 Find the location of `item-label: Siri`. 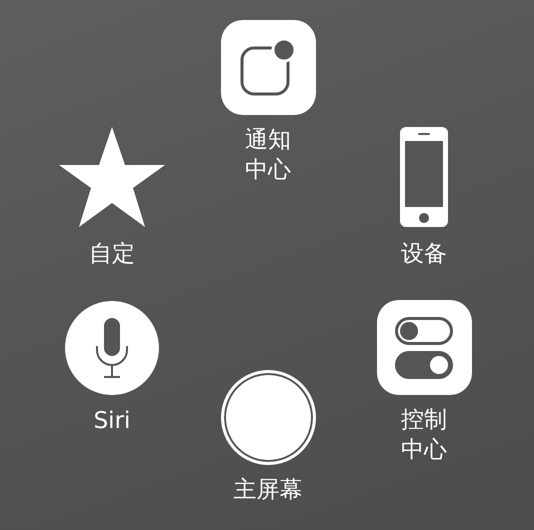

item-label: Siri is located at coordinates (112, 421).